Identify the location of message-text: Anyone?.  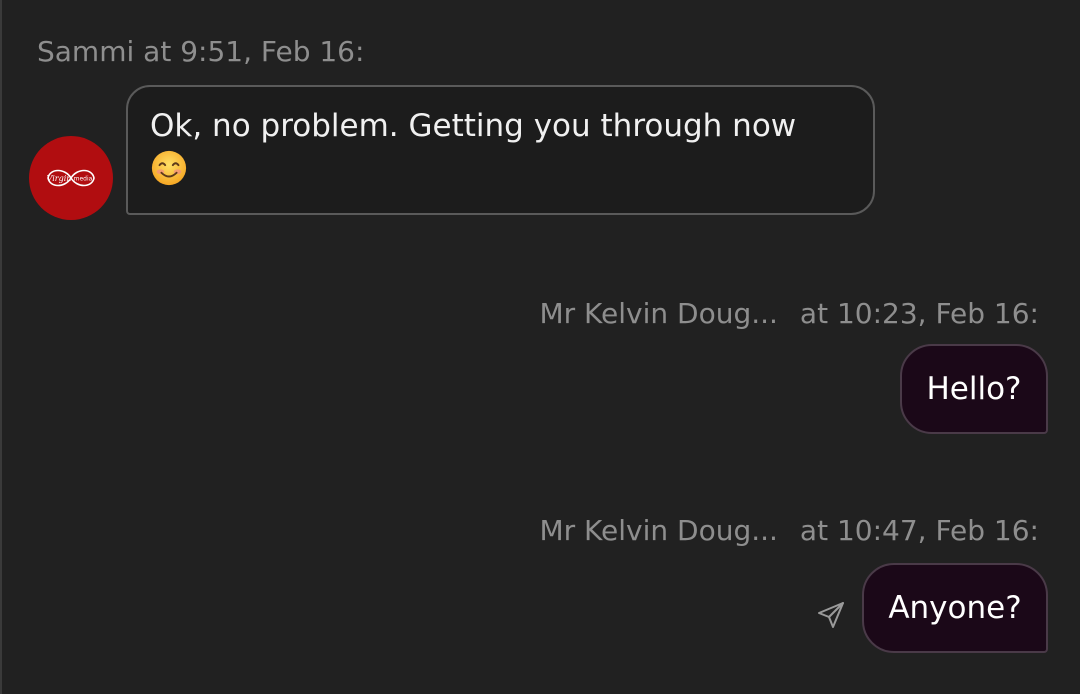
(955, 608).